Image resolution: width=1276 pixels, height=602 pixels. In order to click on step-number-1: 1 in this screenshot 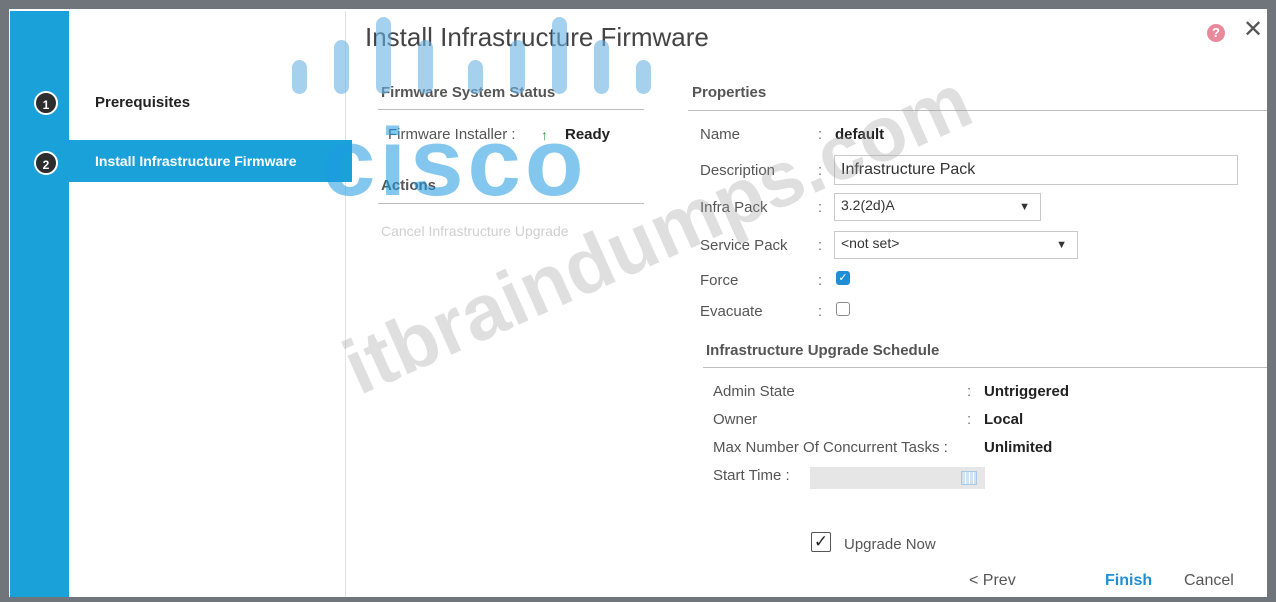, I will do `click(46, 103)`.